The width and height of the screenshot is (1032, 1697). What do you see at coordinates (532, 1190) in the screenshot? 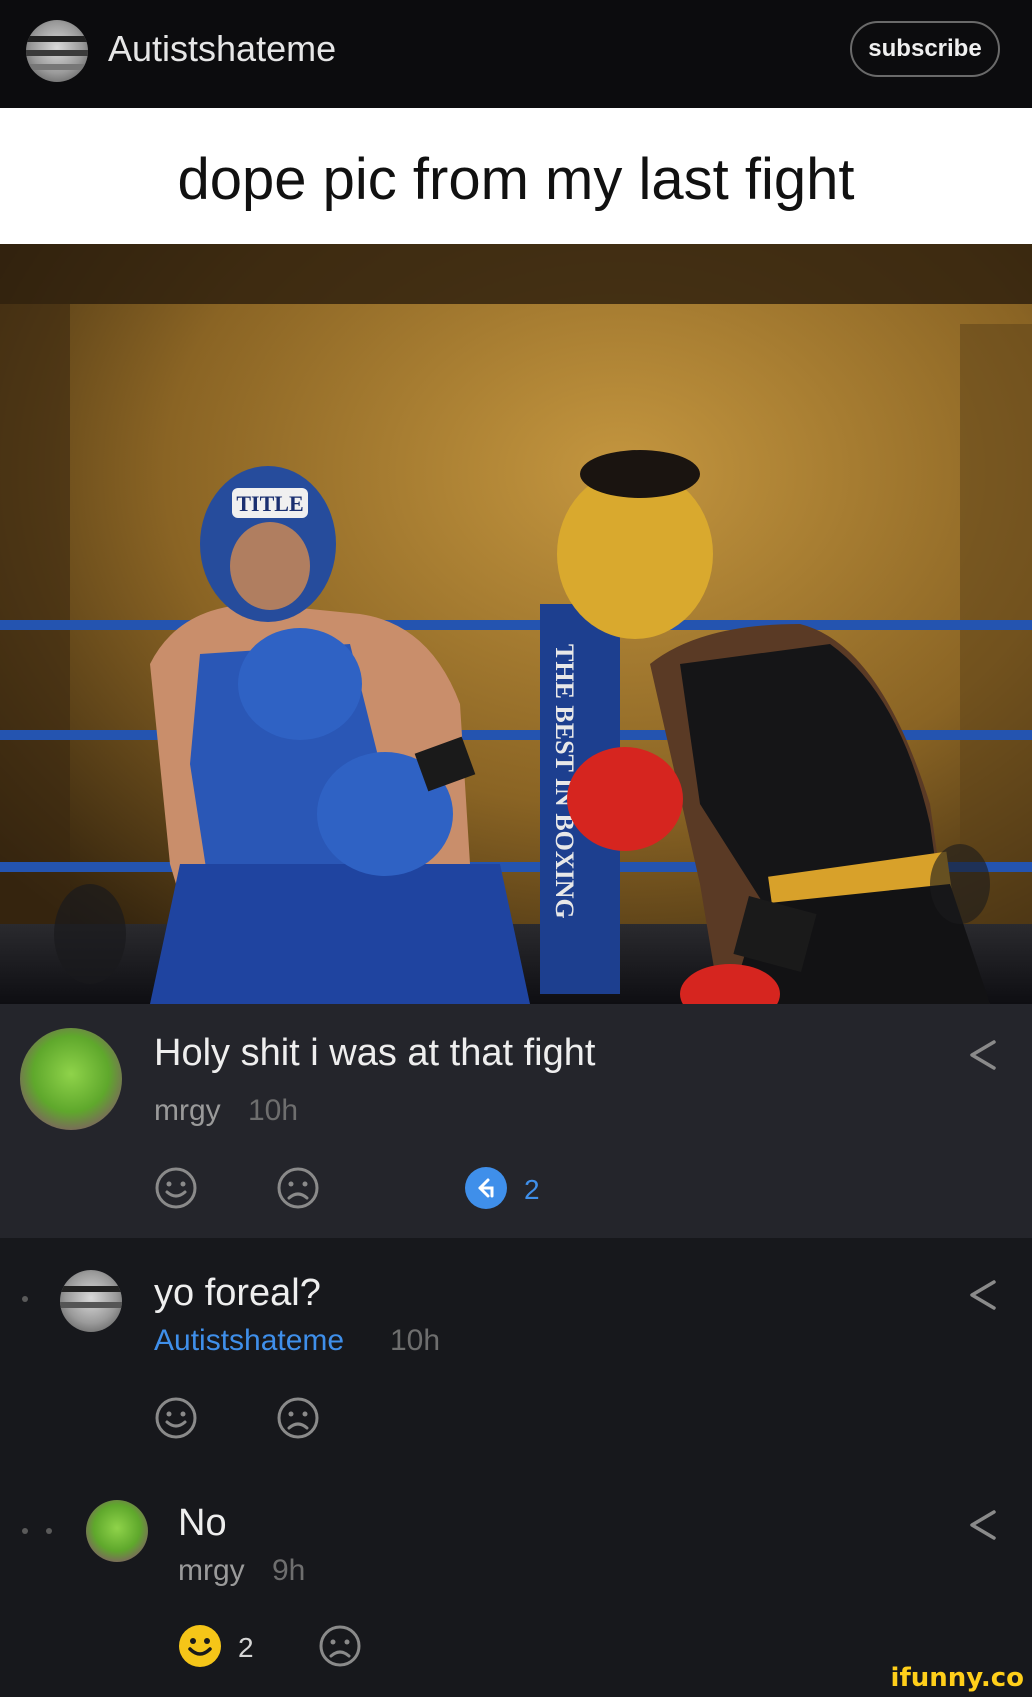
I see `reply-count: 2` at bounding box center [532, 1190].